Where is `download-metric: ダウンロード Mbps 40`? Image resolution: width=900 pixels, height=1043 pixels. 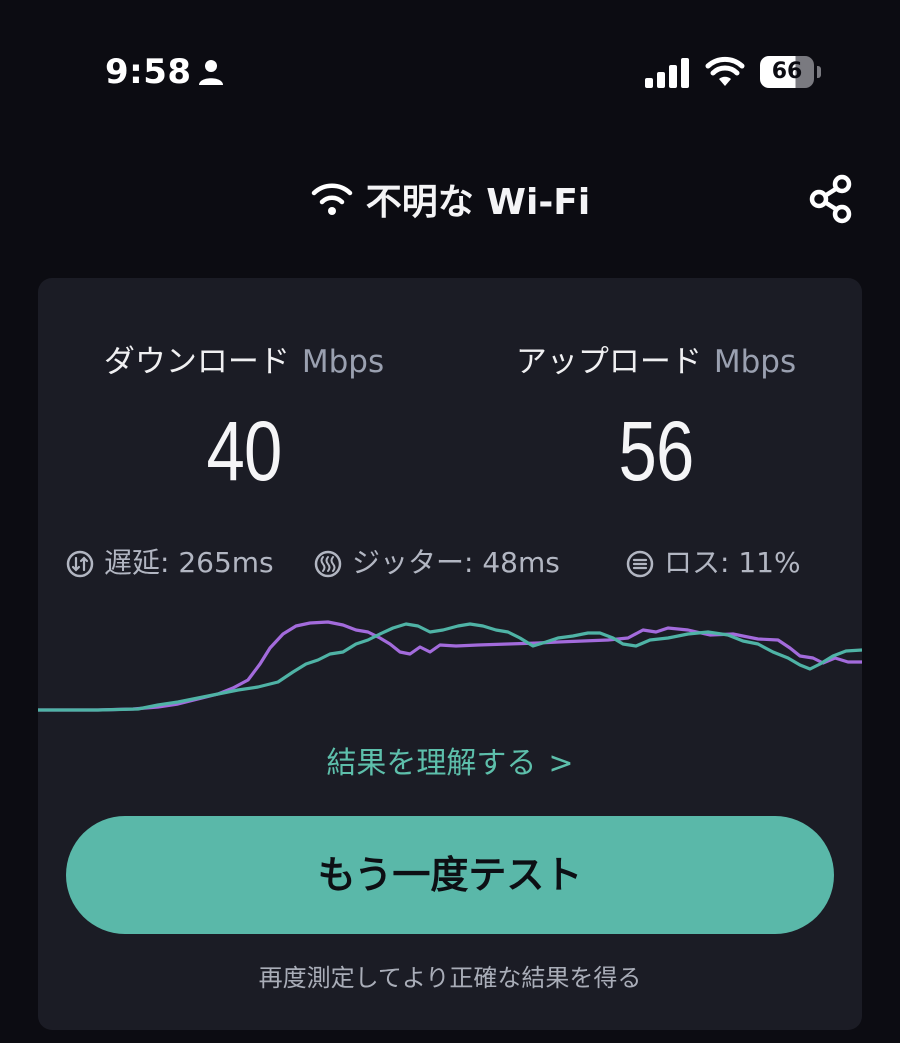 download-metric: ダウンロード Mbps 40 is located at coordinates (244, 418).